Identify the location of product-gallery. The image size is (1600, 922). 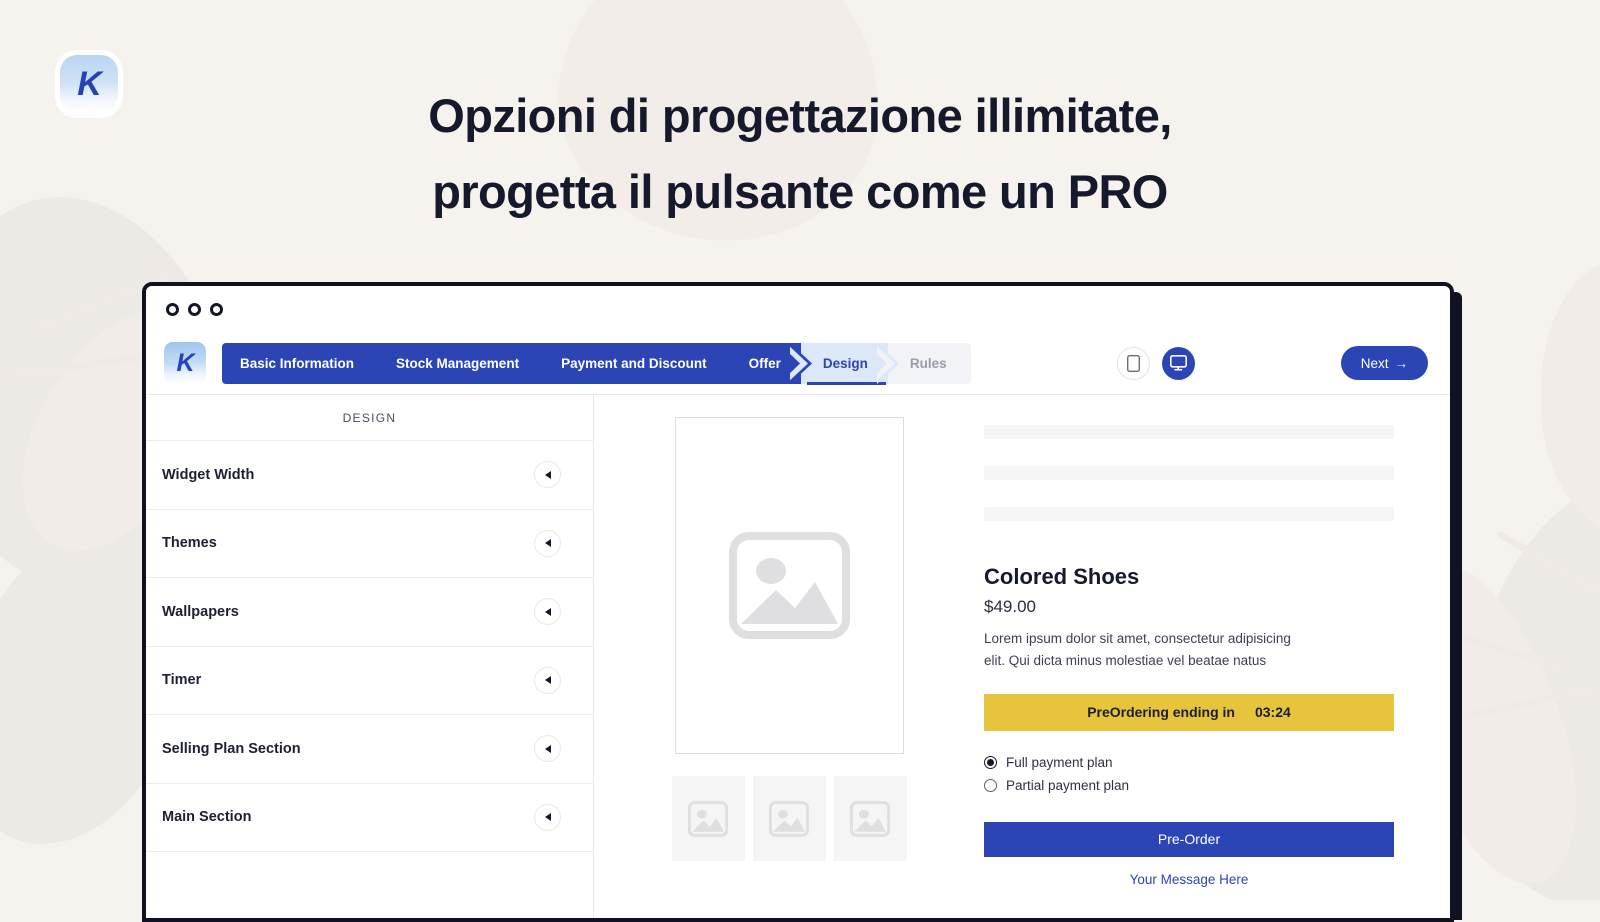
(789, 669).